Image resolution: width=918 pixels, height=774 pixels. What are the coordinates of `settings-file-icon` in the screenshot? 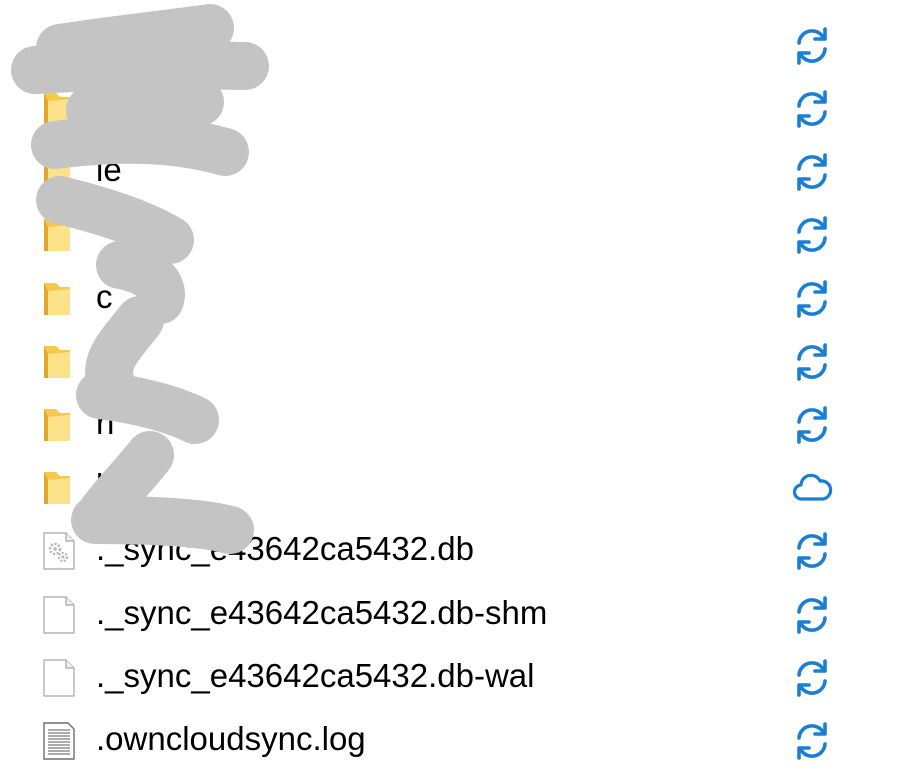 It's located at (60, 551).